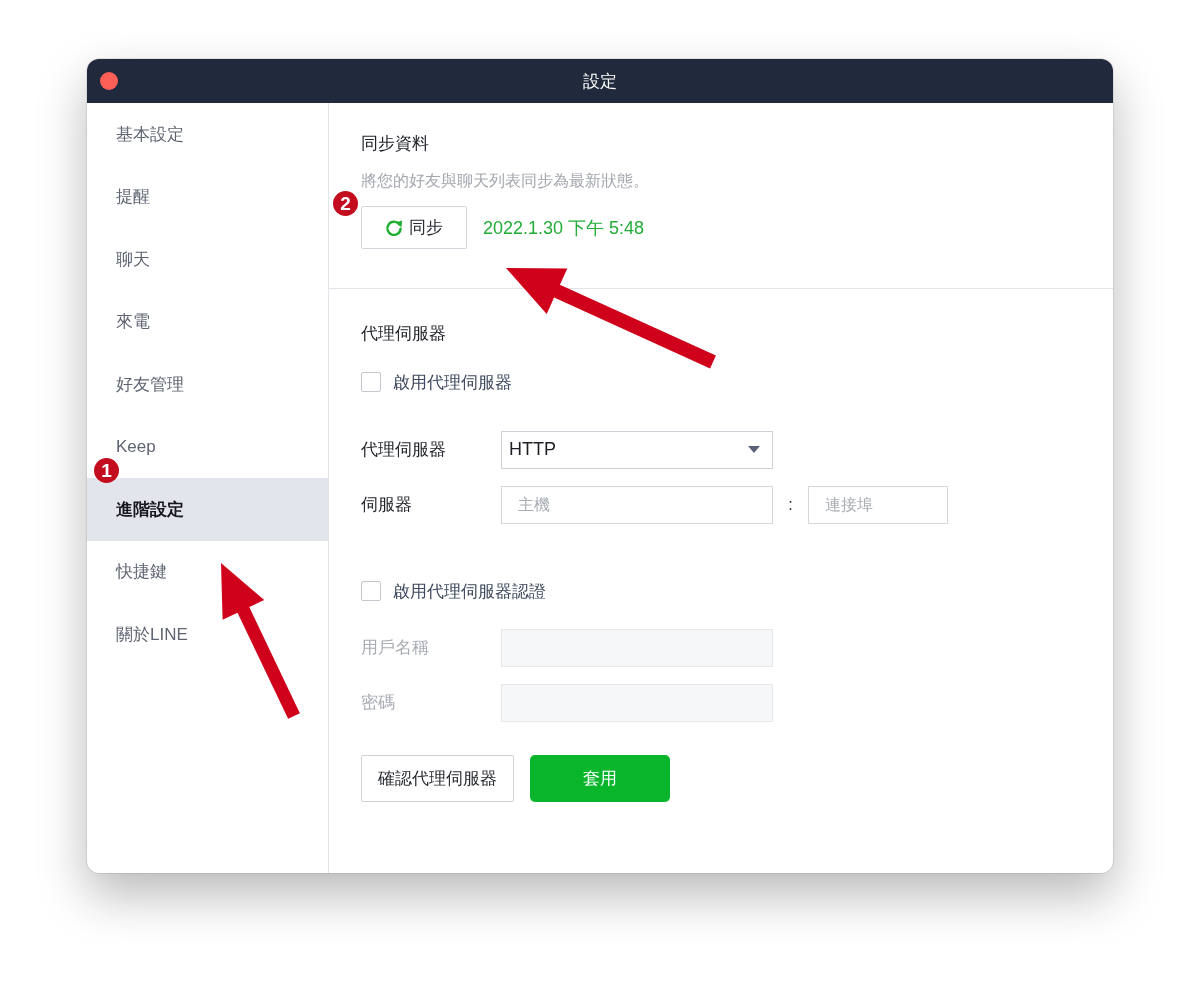  I want to click on port-input-field: 連接埠, so click(878, 504).